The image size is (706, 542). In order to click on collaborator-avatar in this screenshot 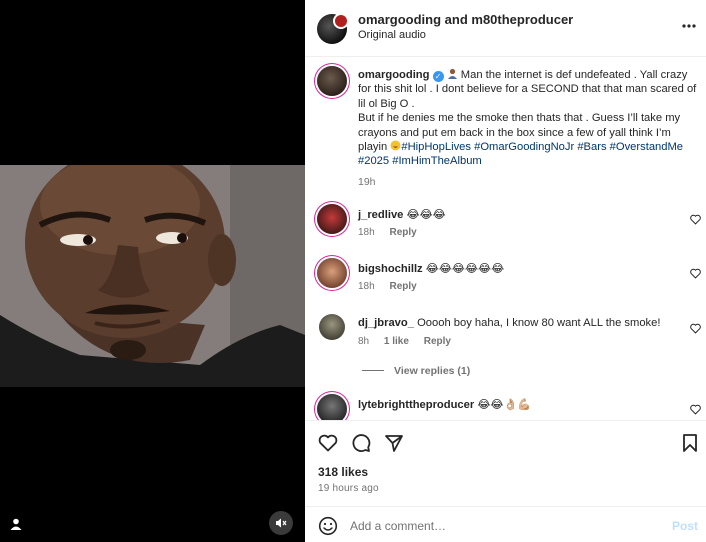, I will do `click(341, 21)`.